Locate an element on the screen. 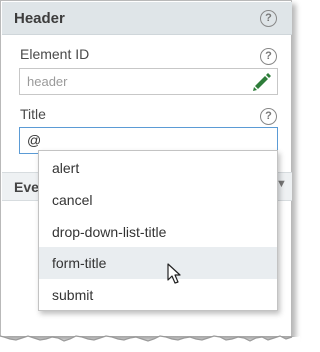  pencil-icon is located at coordinates (262, 81).